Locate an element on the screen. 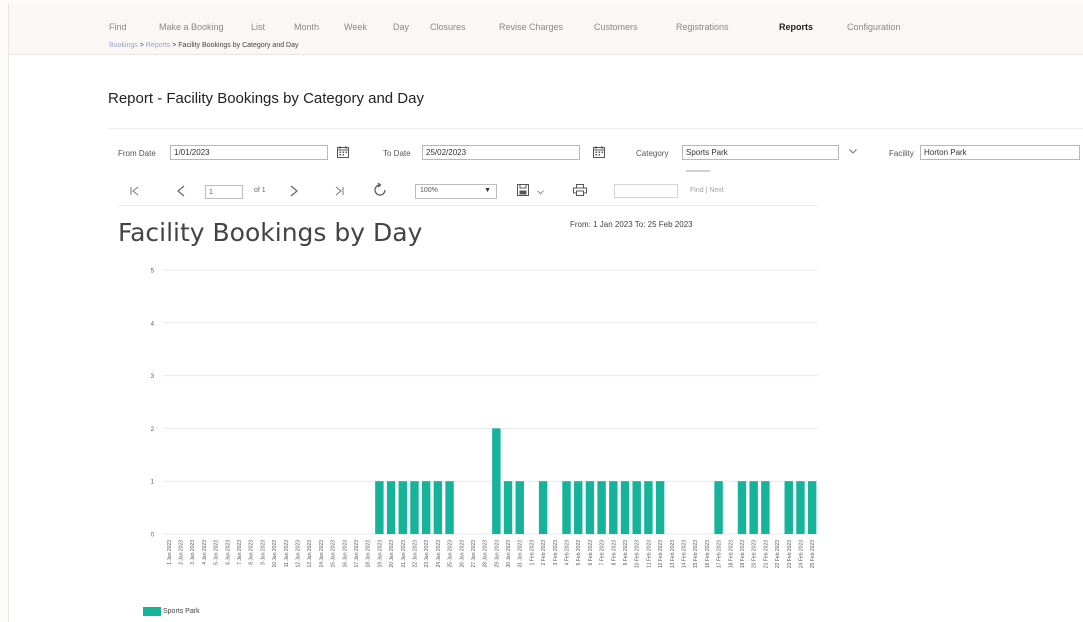  divider is located at coordinates (595, 128).